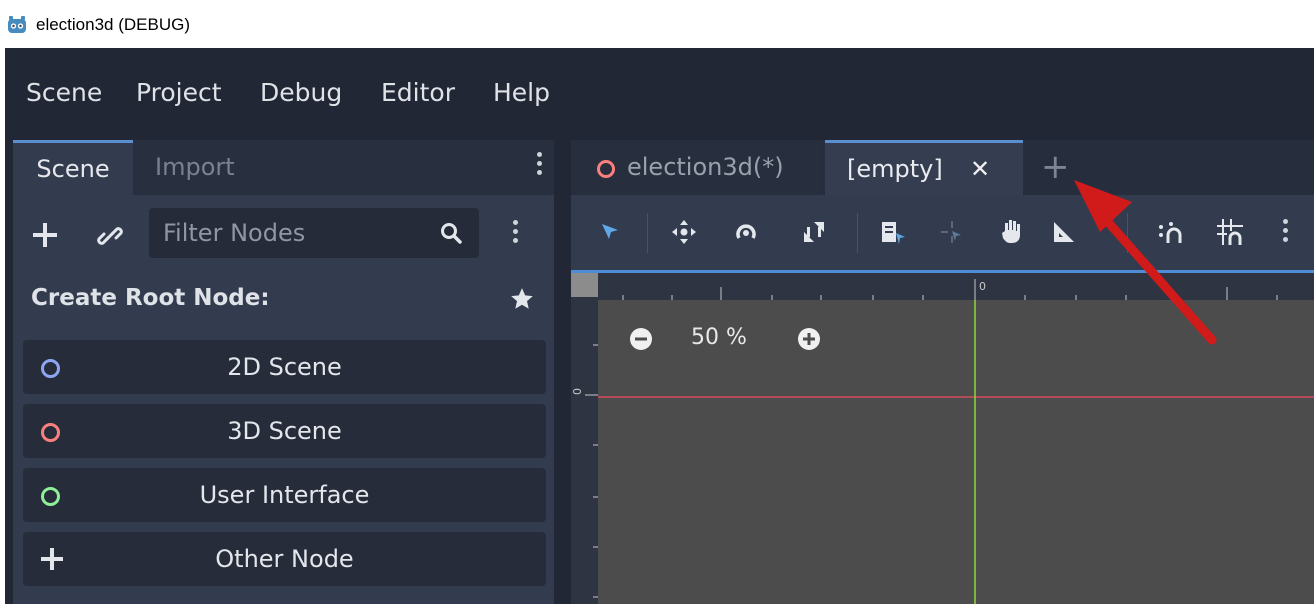 This screenshot has width=1314, height=604. I want to click on tab-empty: [empty] ✕, so click(924, 167).